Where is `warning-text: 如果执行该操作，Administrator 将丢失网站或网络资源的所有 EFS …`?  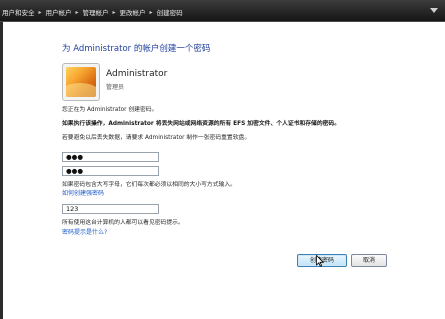
warning-text: 如果执行该操作，Administrator 将丢失网站或网络资源的所有 EFS … is located at coordinates (201, 124).